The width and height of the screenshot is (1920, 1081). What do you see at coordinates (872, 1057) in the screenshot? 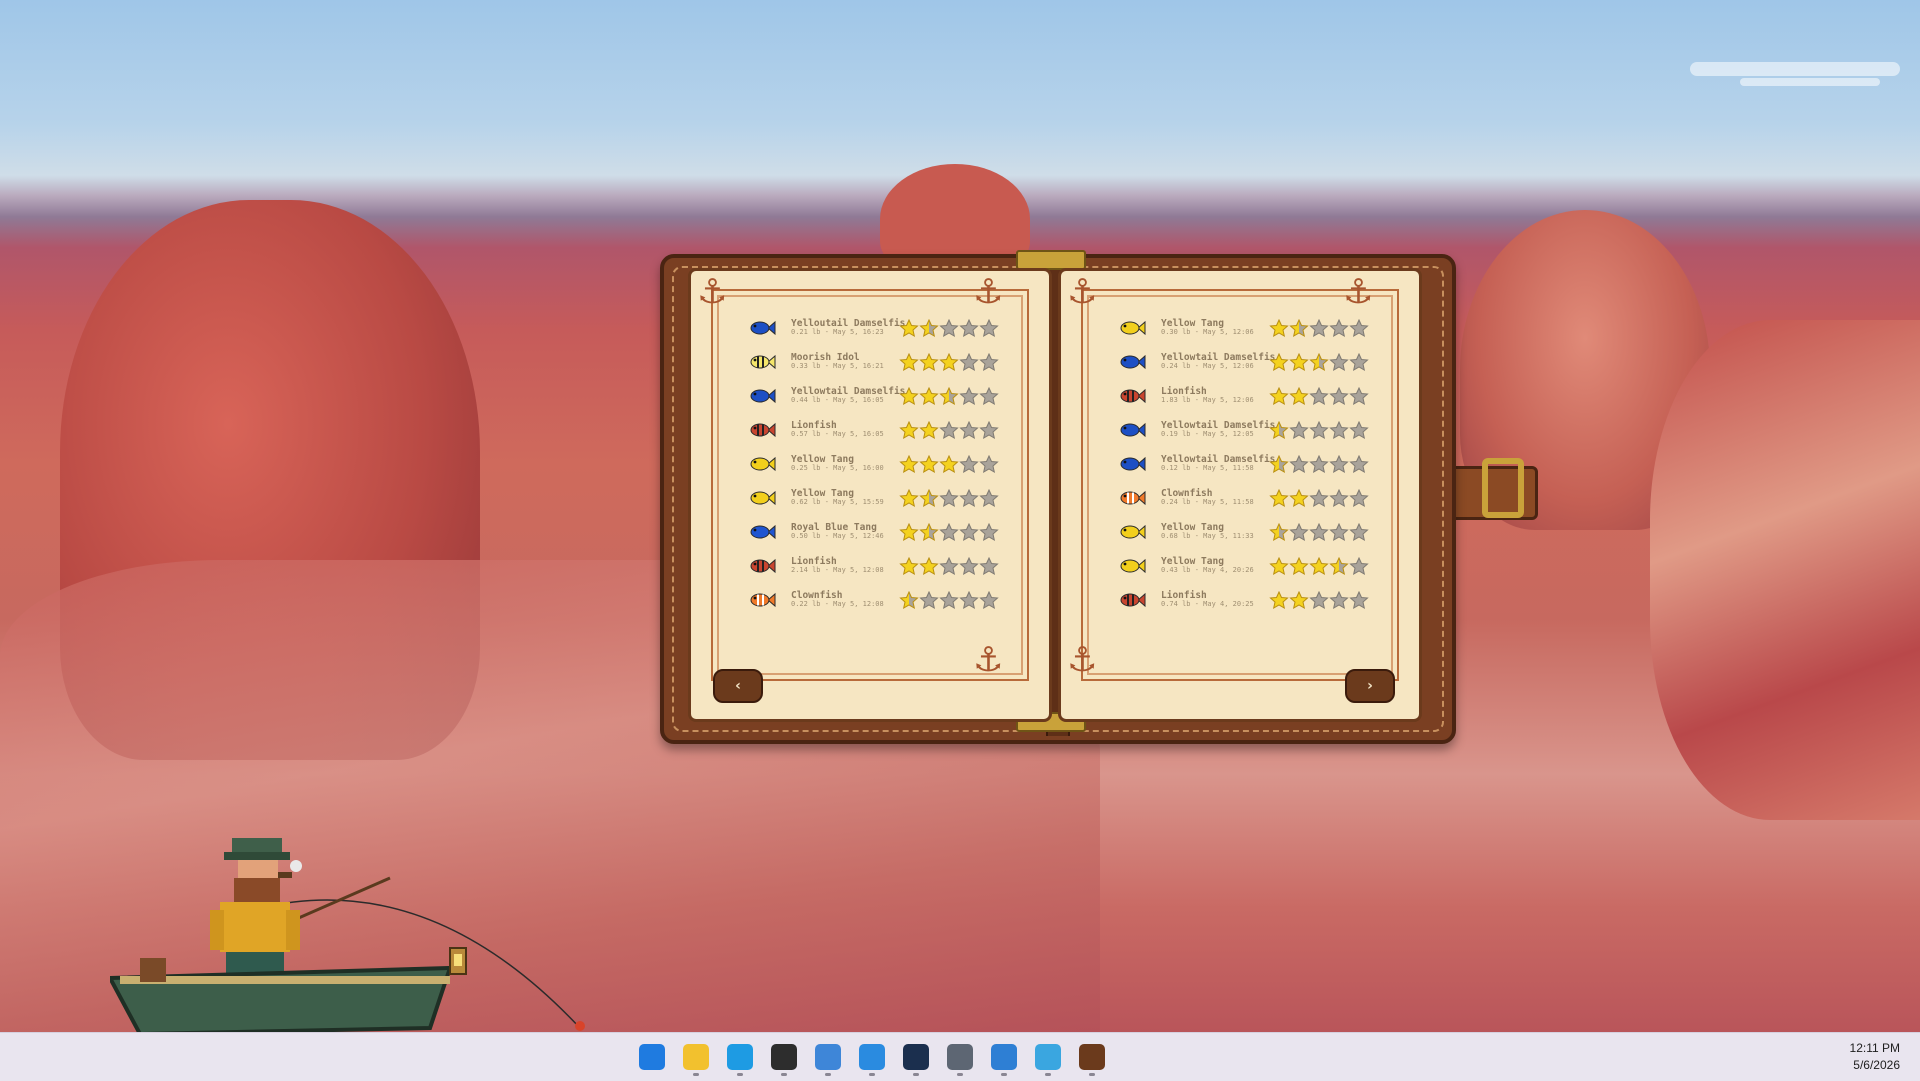
I see `vscode-taskbar-button` at bounding box center [872, 1057].